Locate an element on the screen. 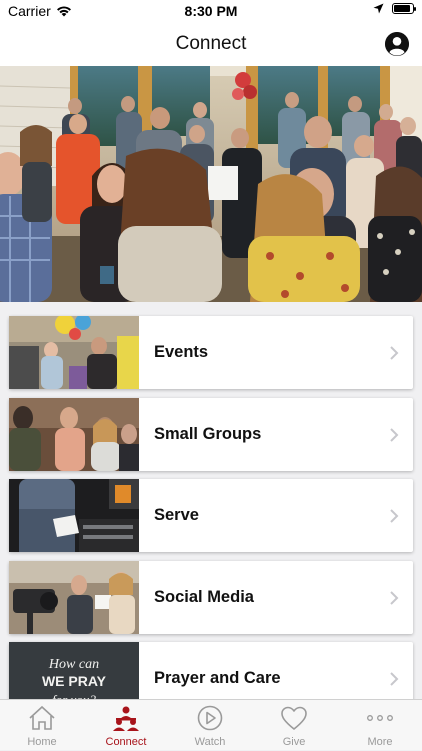 The height and width of the screenshot is (751, 422). status-time: 8:30 PM is located at coordinates (211, 11).